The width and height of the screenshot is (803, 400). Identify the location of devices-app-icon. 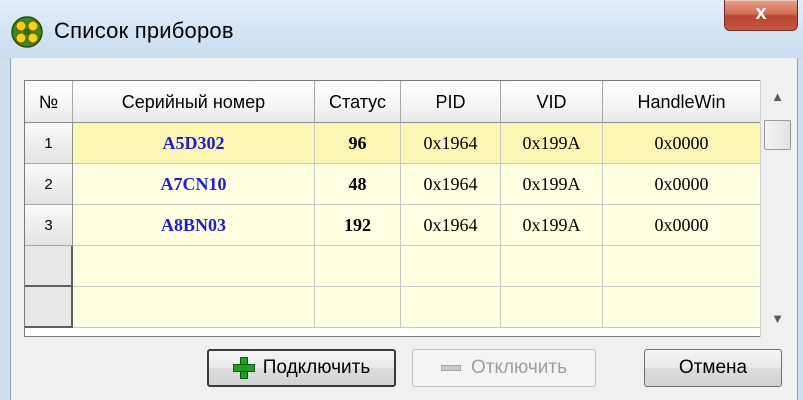
(27, 32).